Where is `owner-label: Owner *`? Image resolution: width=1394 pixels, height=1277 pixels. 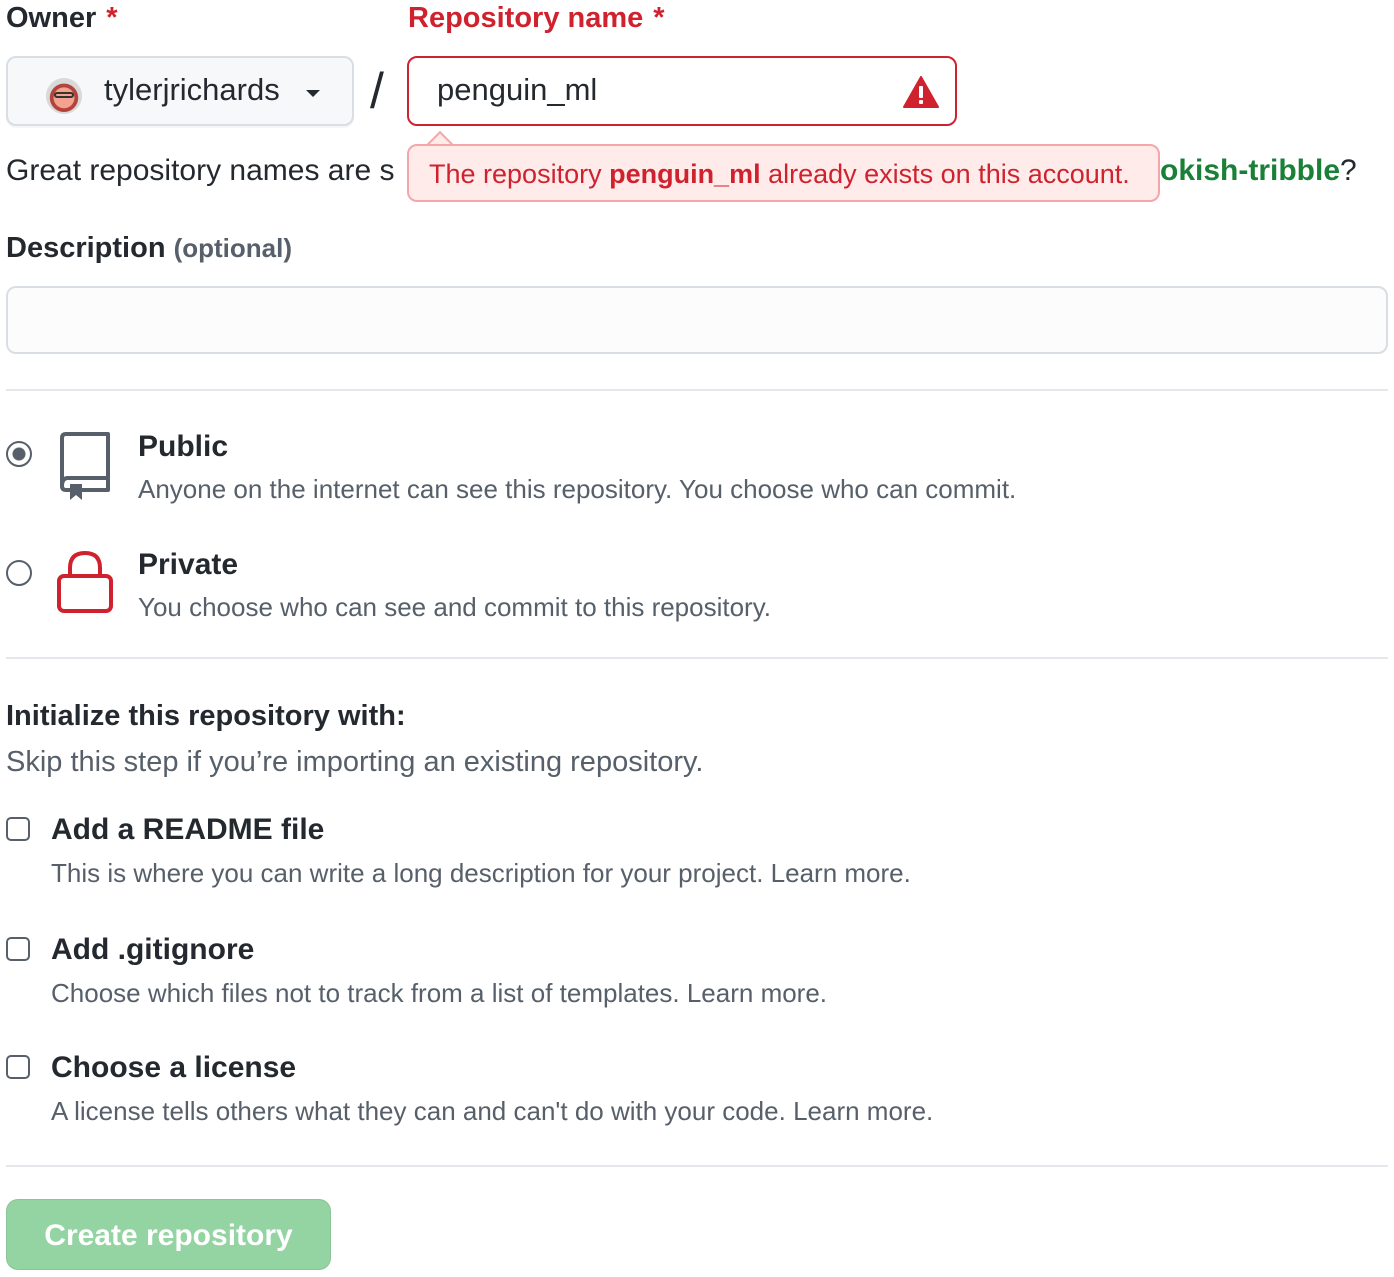 owner-label: Owner * is located at coordinates (62, 18).